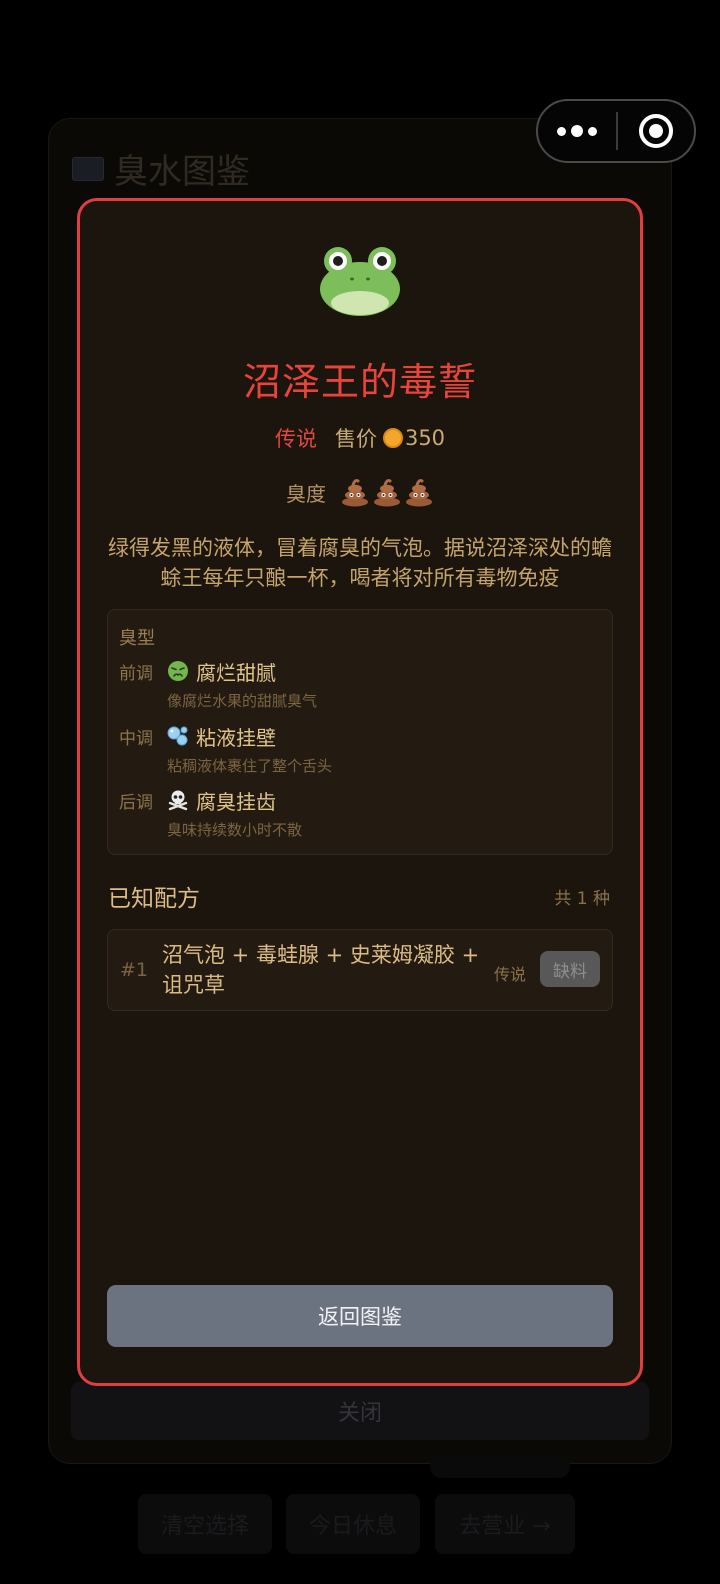 This screenshot has width=720, height=1584. I want to click on more-dots-icon, so click(577, 131).